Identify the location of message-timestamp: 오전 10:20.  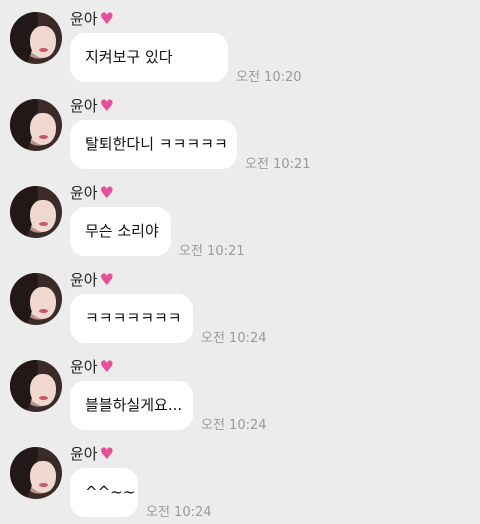
(269, 77).